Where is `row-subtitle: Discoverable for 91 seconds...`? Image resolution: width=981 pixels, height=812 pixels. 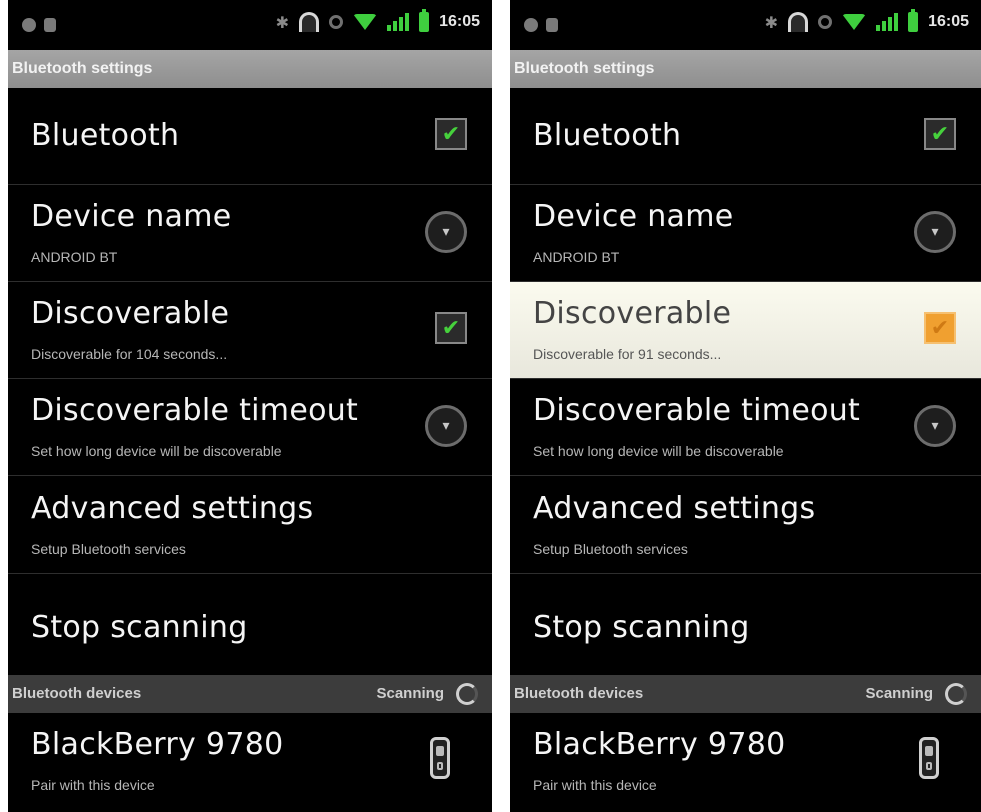 row-subtitle: Discoverable for 91 seconds... is located at coordinates (627, 354).